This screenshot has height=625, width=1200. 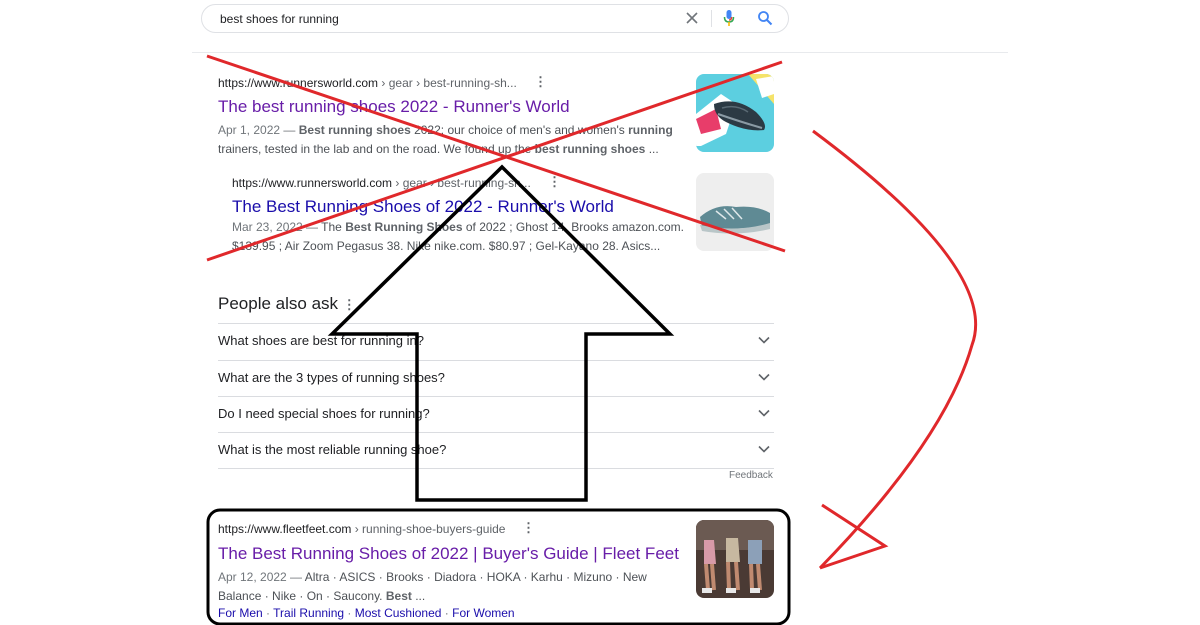 What do you see at coordinates (240, 613) in the screenshot?
I see `sitelink-for-men: For Men` at bounding box center [240, 613].